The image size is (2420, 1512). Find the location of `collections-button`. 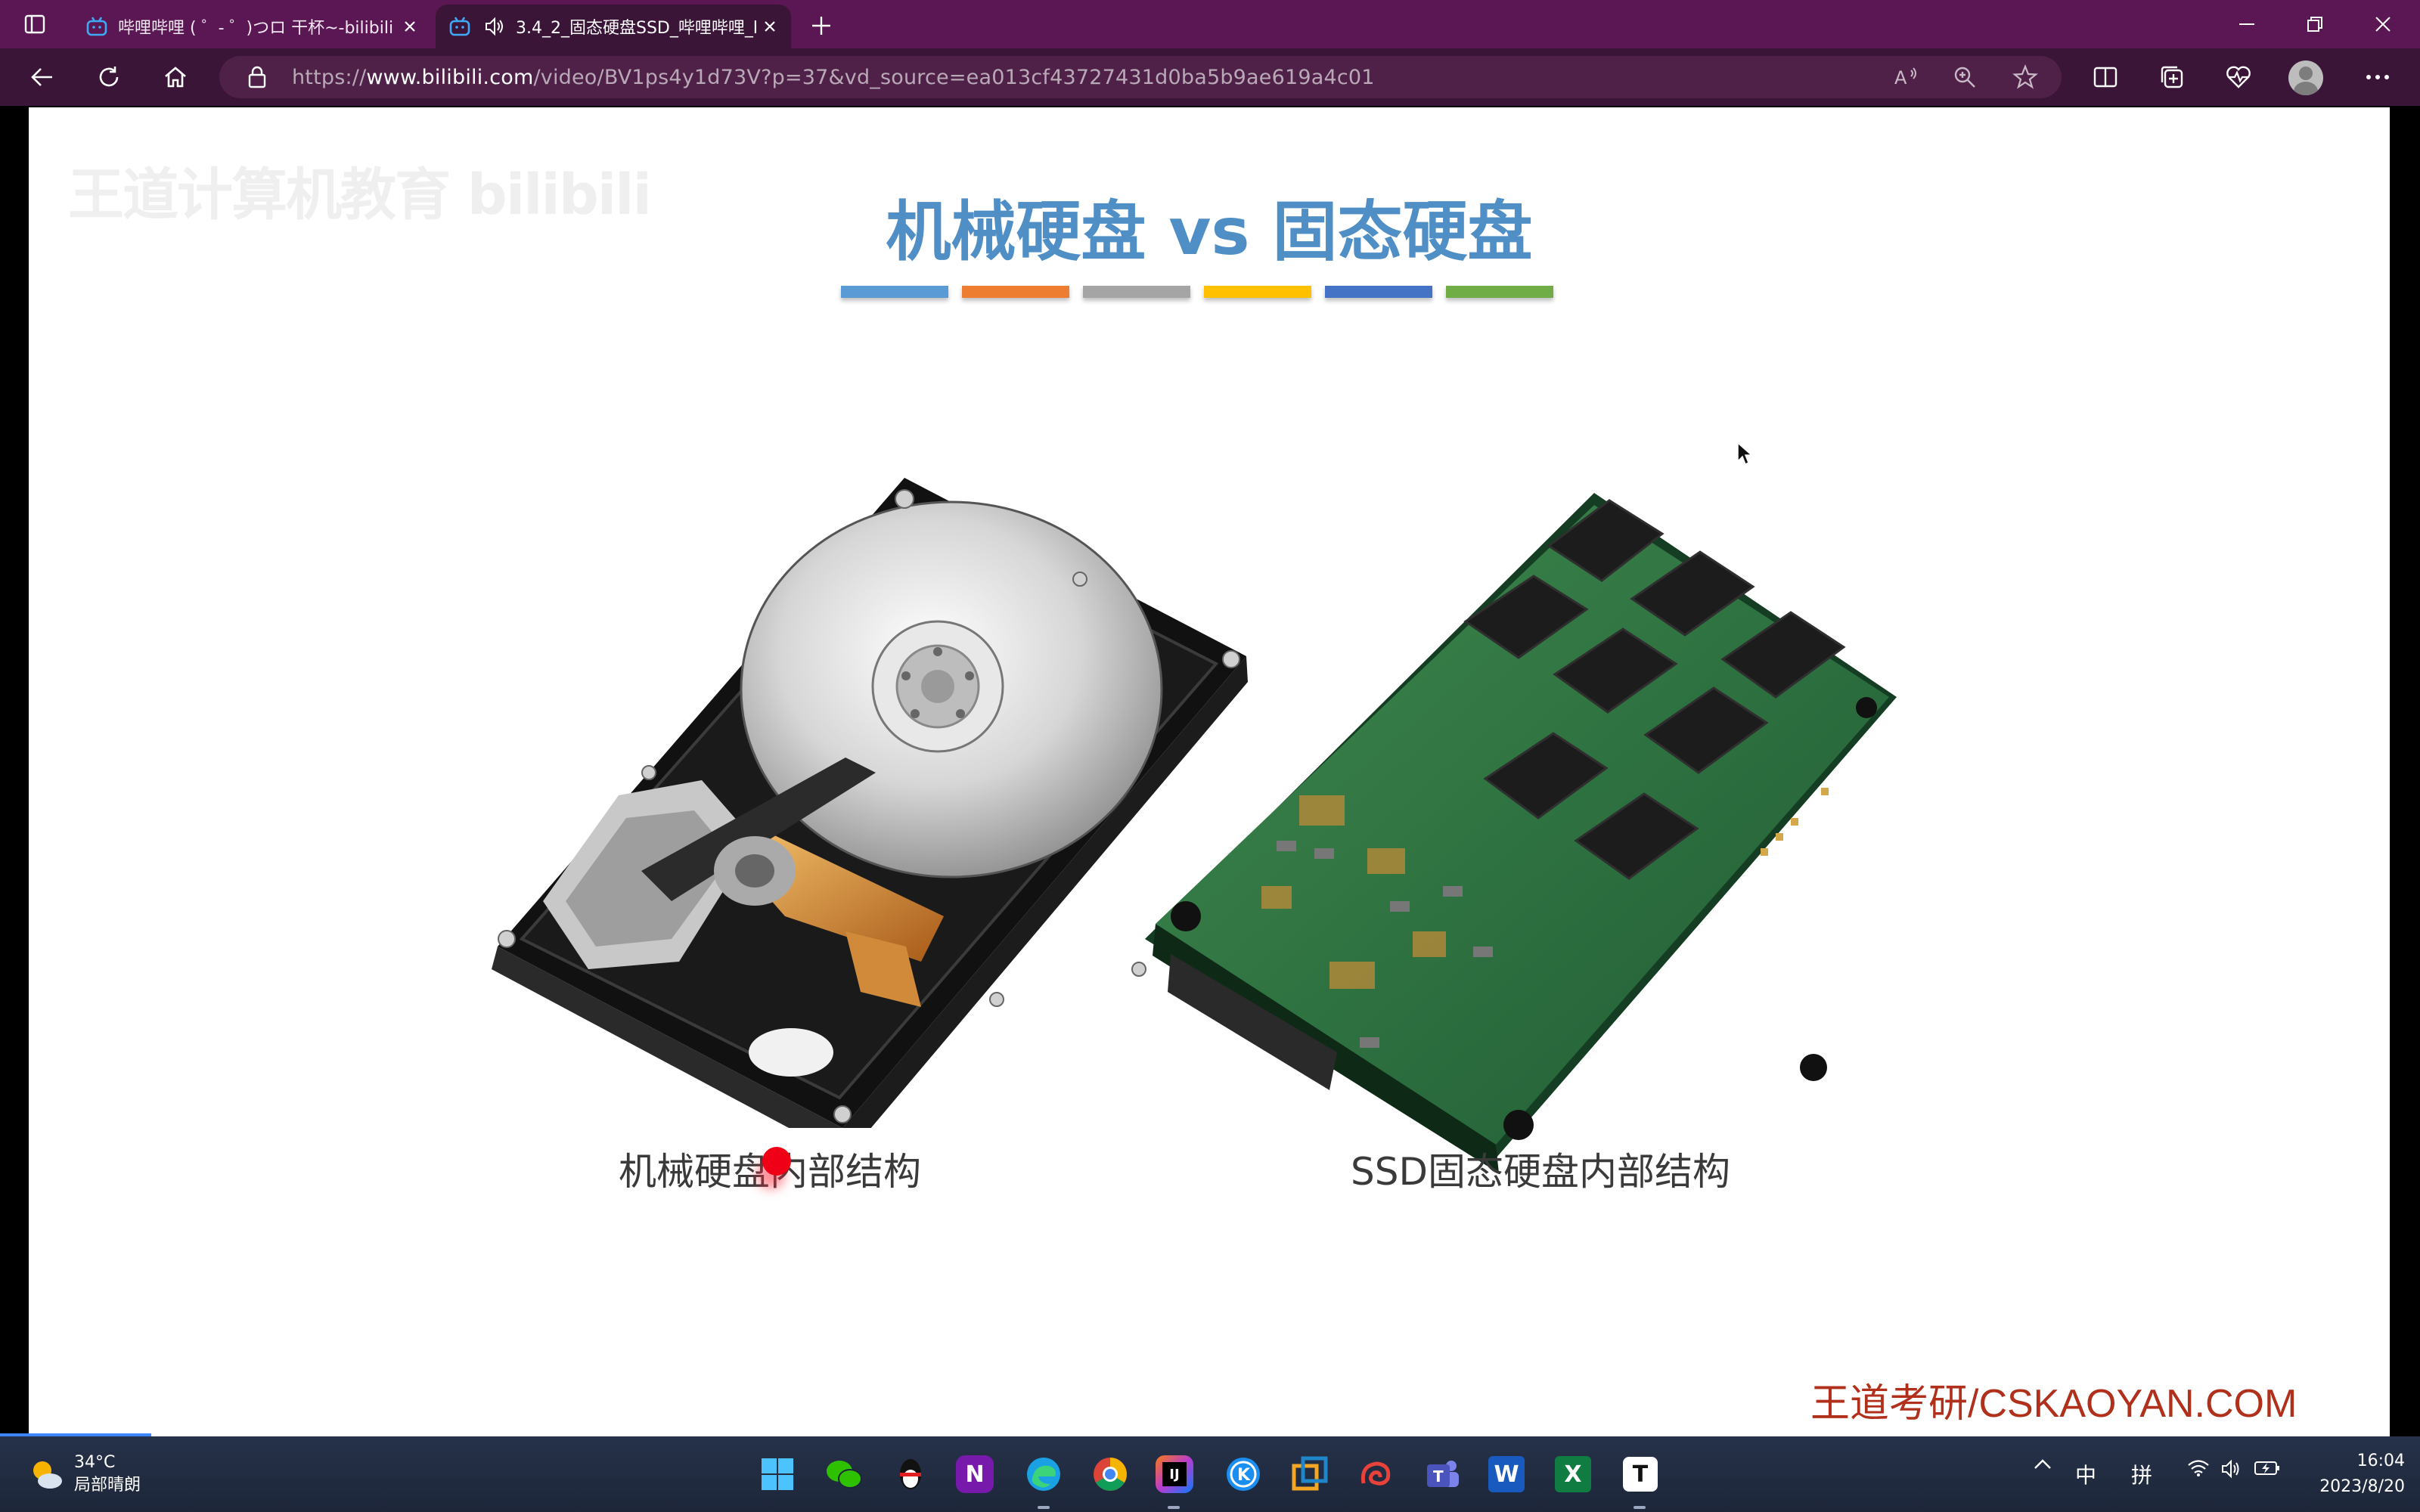

collections-button is located at coordinates (2172, 77).